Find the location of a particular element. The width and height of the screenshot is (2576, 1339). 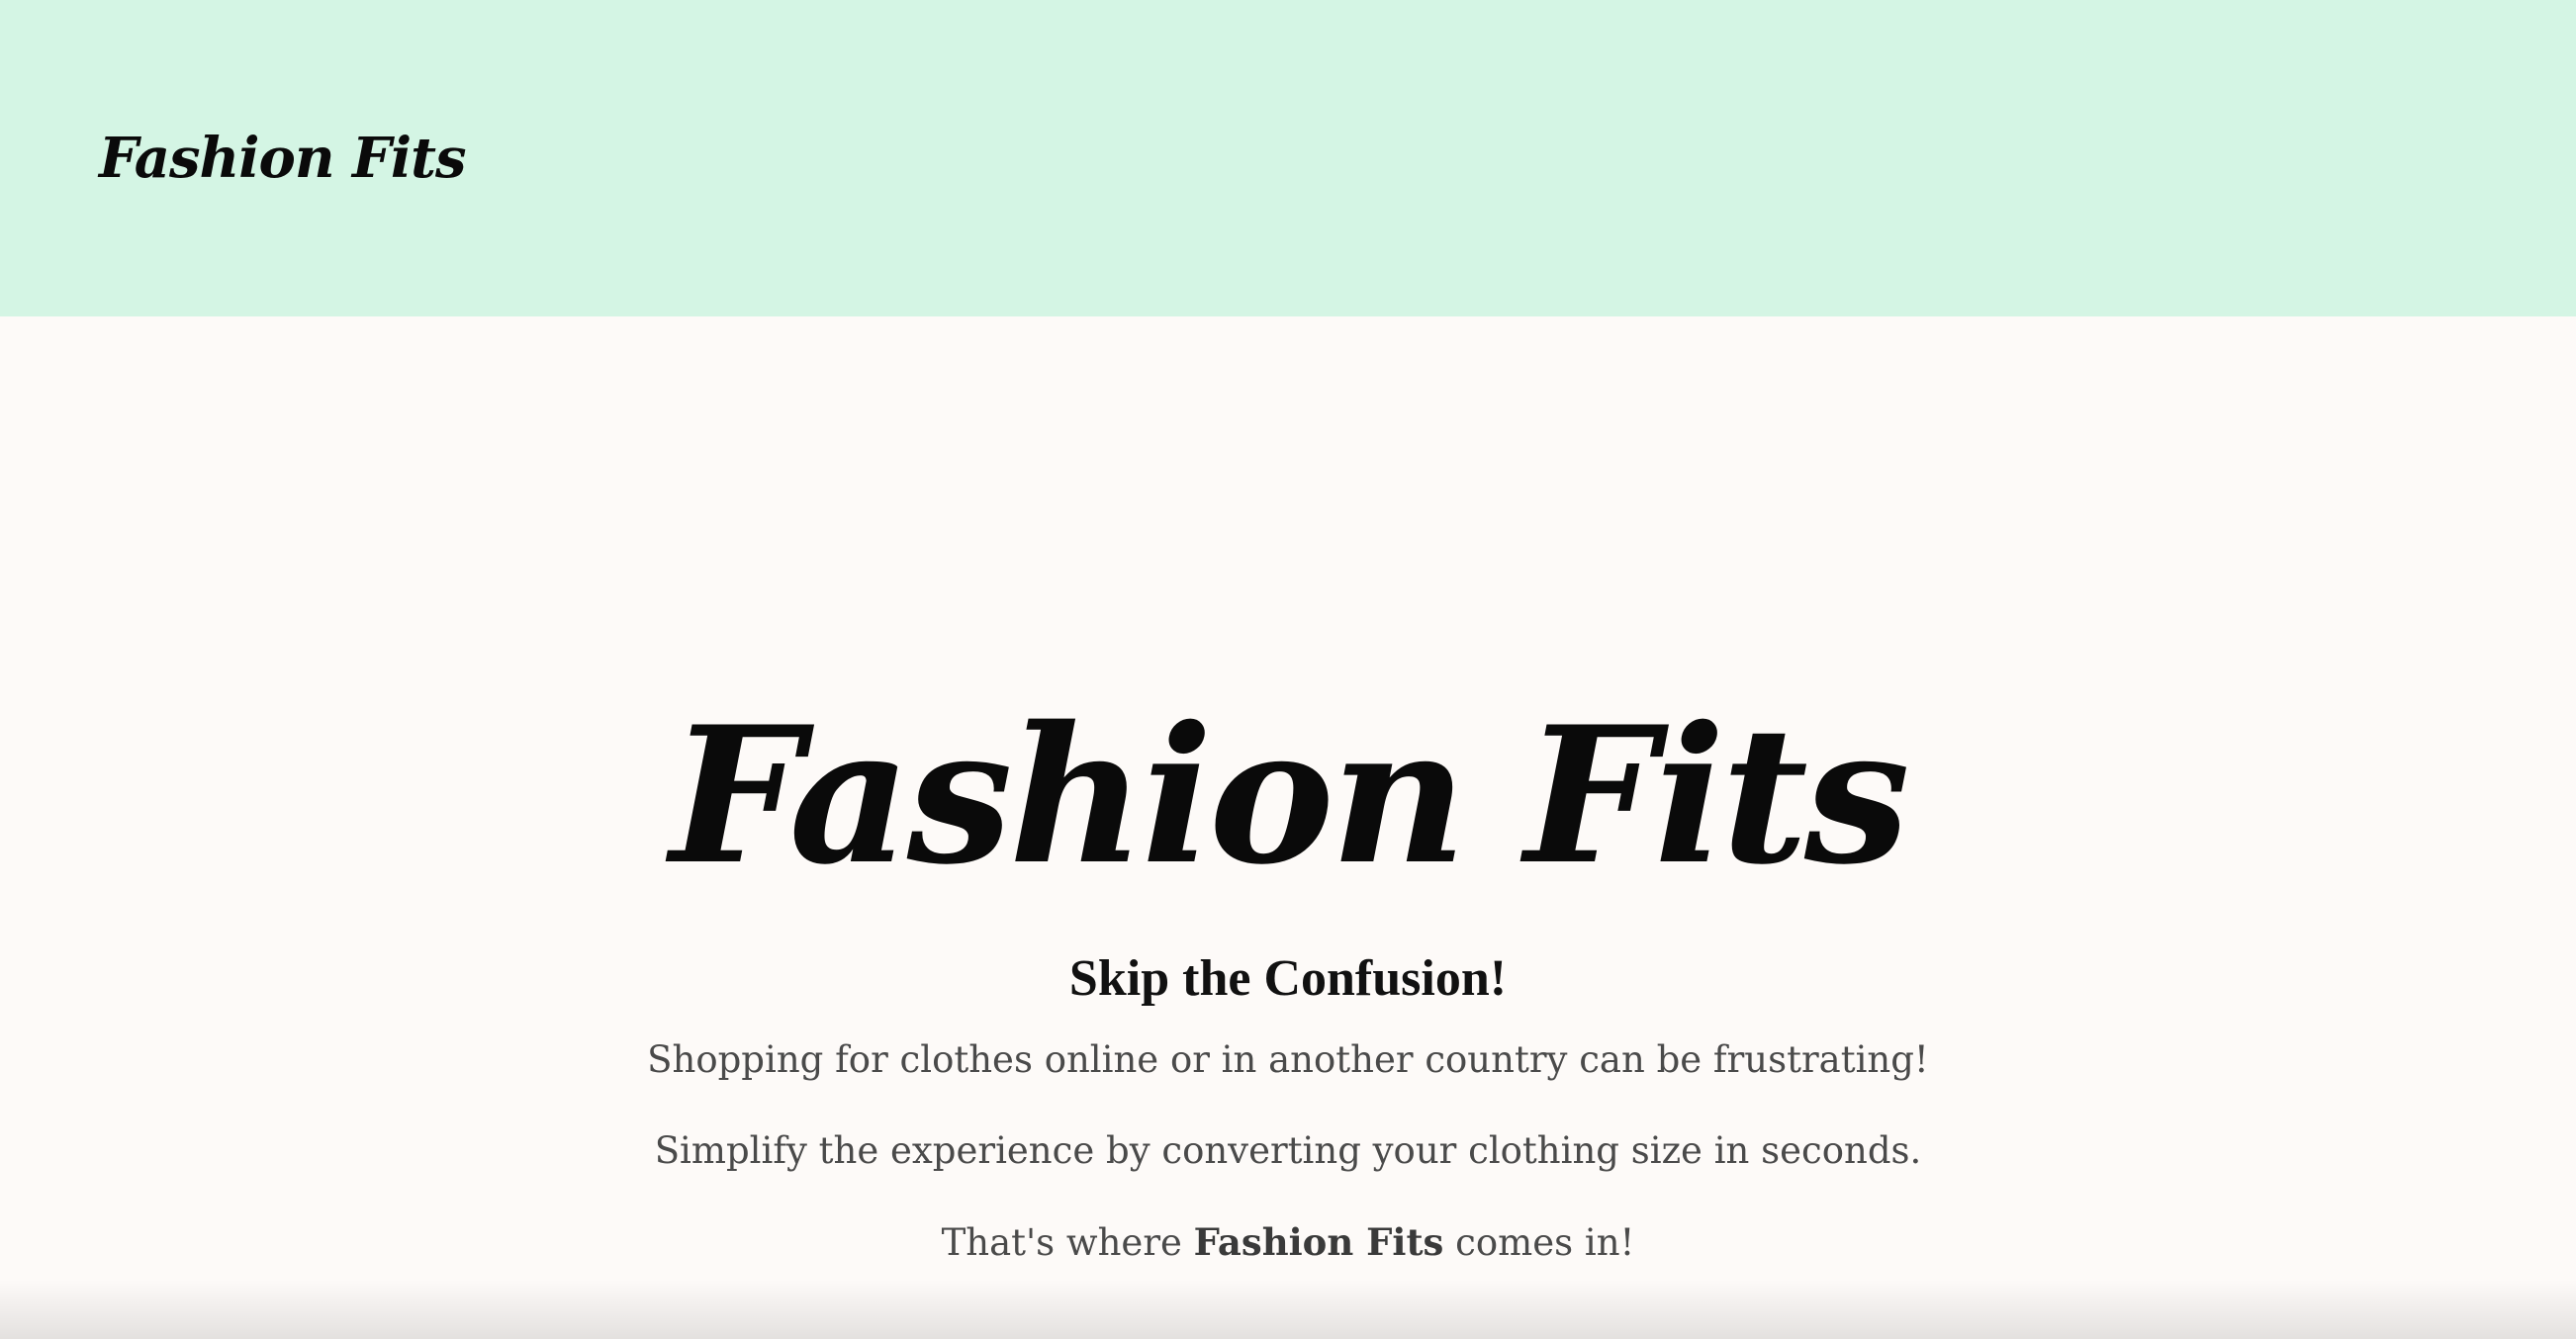

header-logo: Fashion Fits is located at coordinates (282, 158).